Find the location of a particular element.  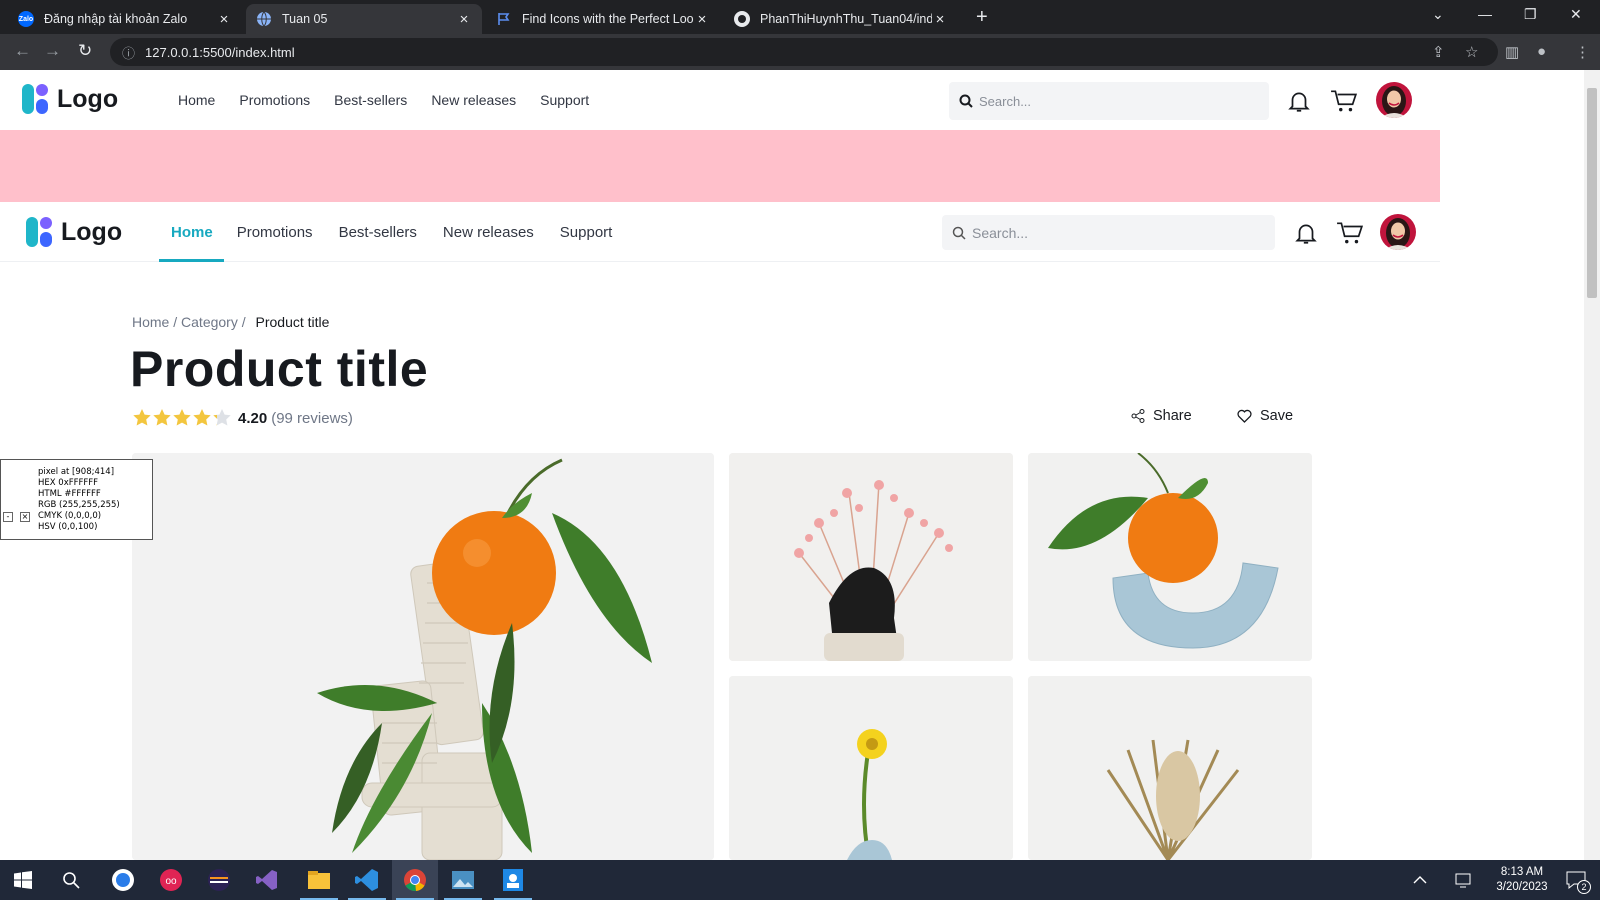

chevron-up-icon is located at coordinates (1420, 880).